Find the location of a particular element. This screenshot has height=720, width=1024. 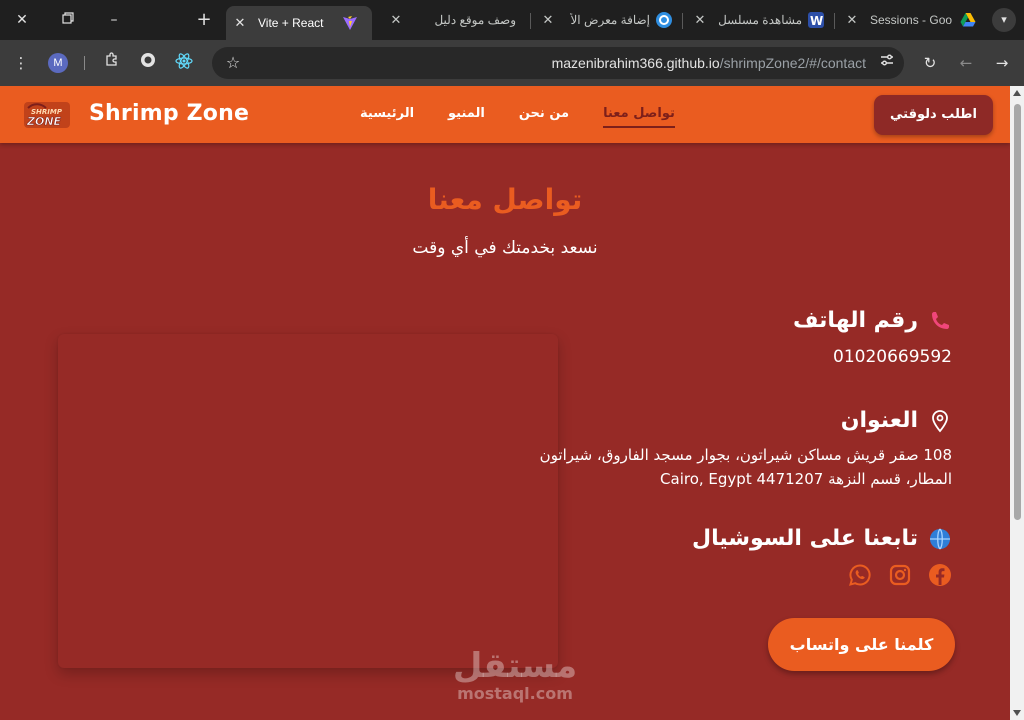

profile-avatar: M is located at coordinates (58, 63).